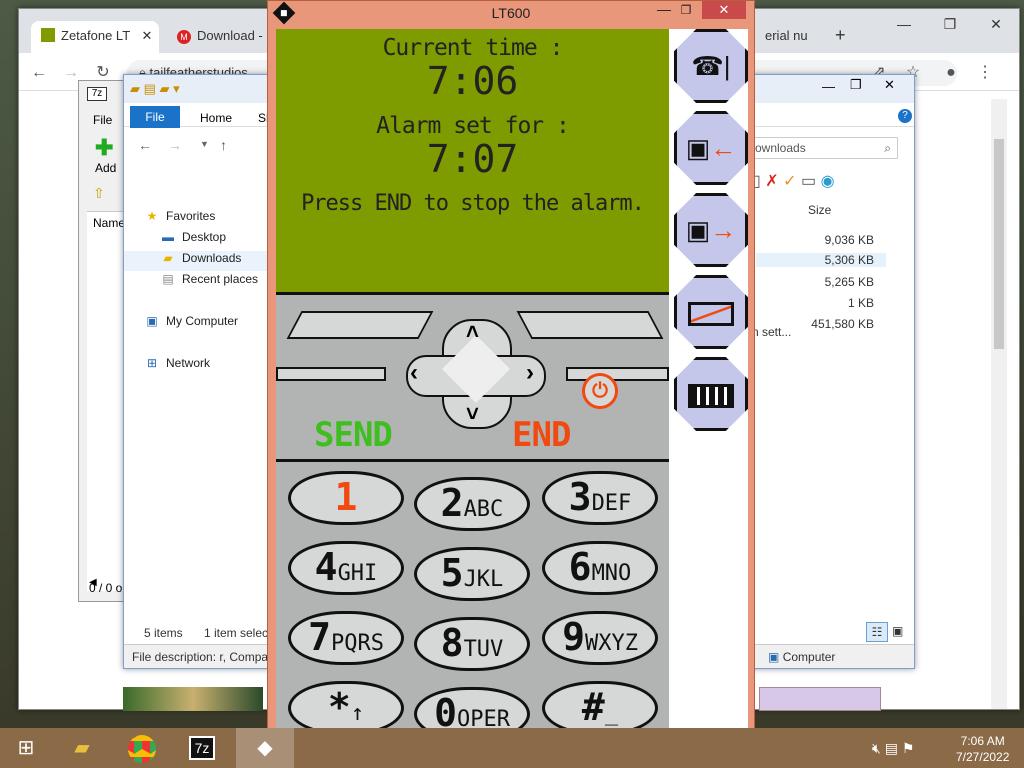  I want to click on lt600-maximize-button: ❐, so click(686, 10).